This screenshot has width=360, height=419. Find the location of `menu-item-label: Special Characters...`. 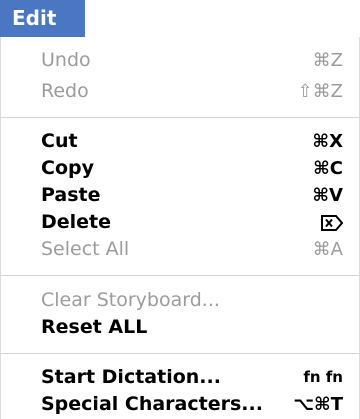

menu-item-label: Special Characters... is located at coordinates (152, 404).